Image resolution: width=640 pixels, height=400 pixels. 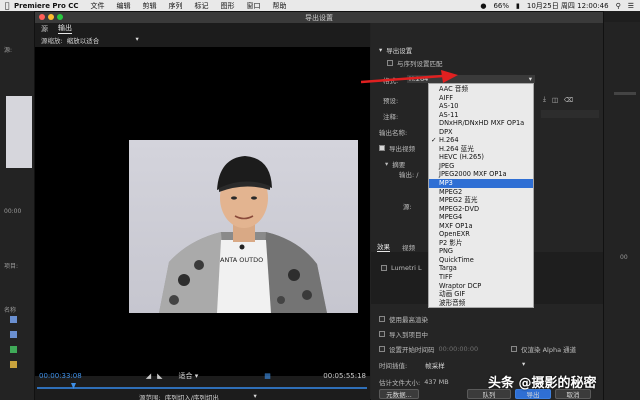 I want to click on filesize-value: 437 MB, so click(x=436, y=382).